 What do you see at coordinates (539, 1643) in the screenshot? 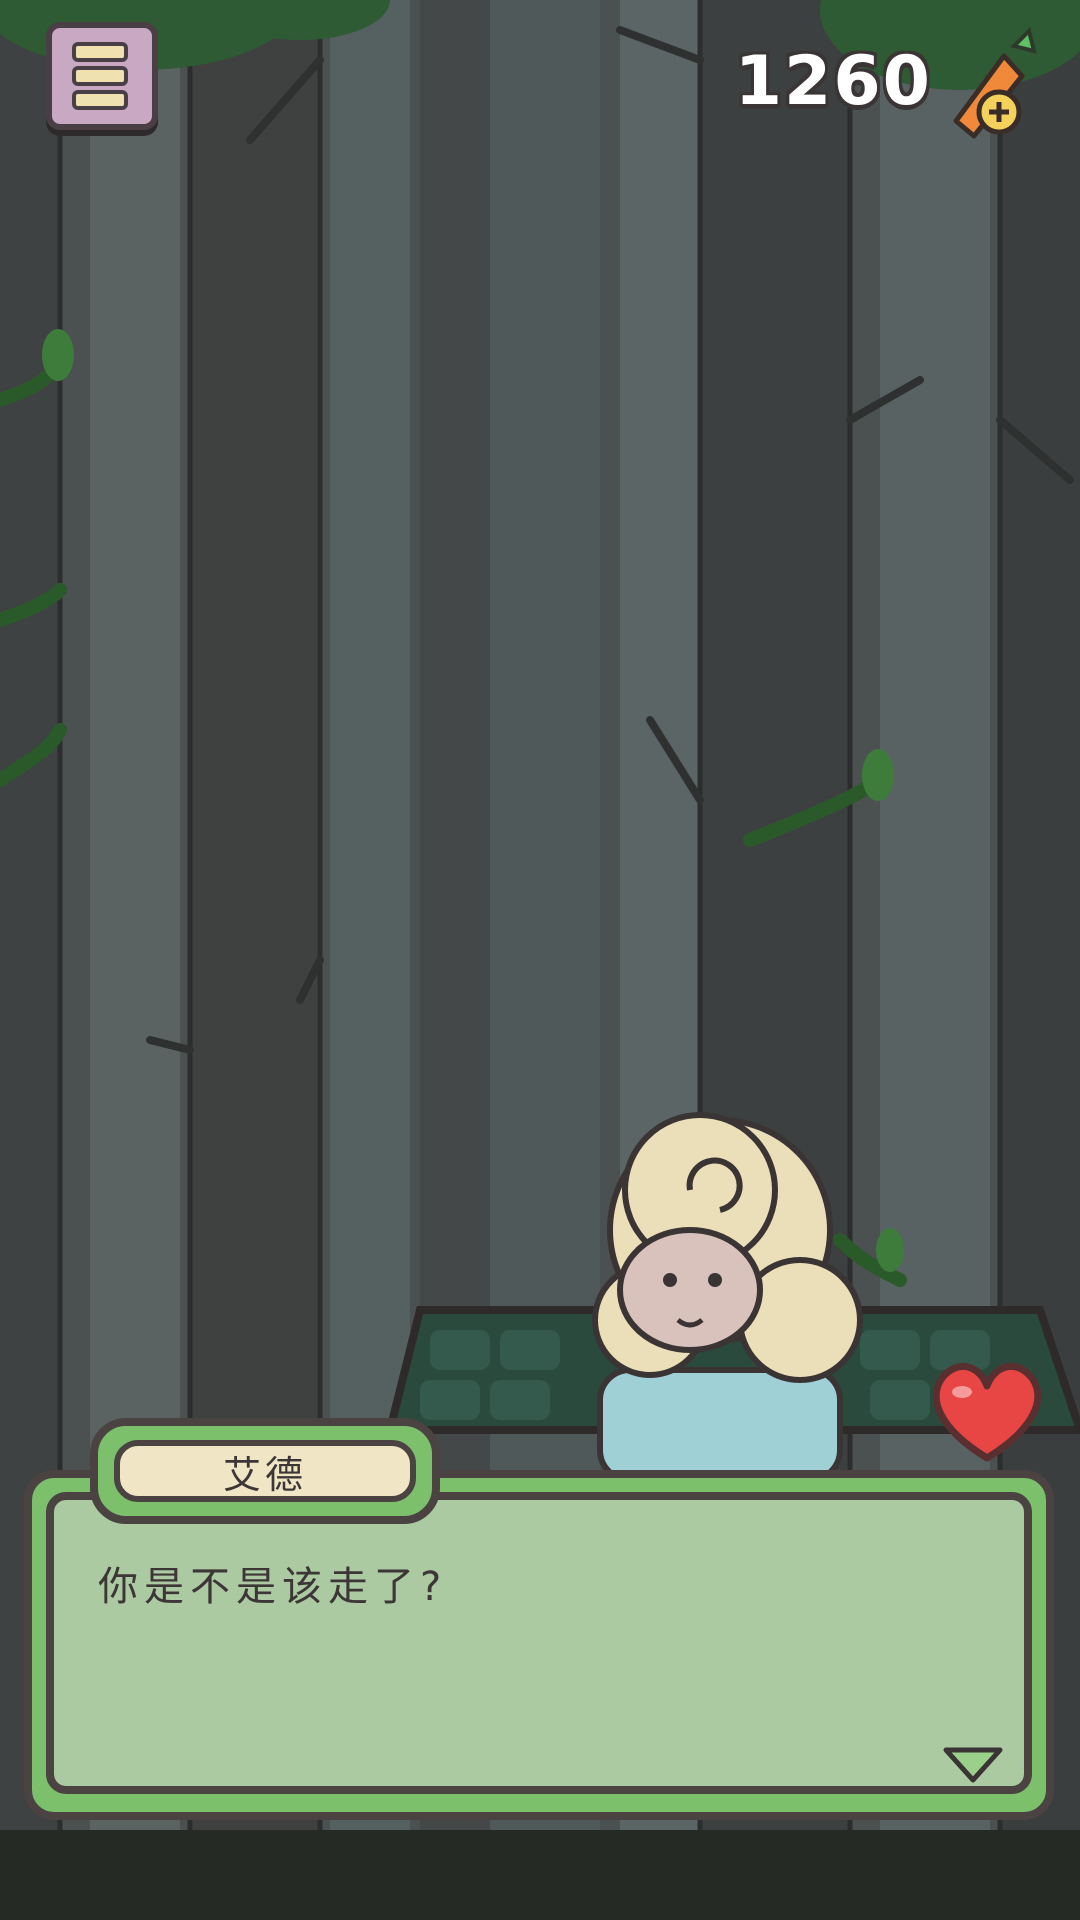
I see `dialog-panel: 你是不是该走了?` at bounding box center [539, 1643].